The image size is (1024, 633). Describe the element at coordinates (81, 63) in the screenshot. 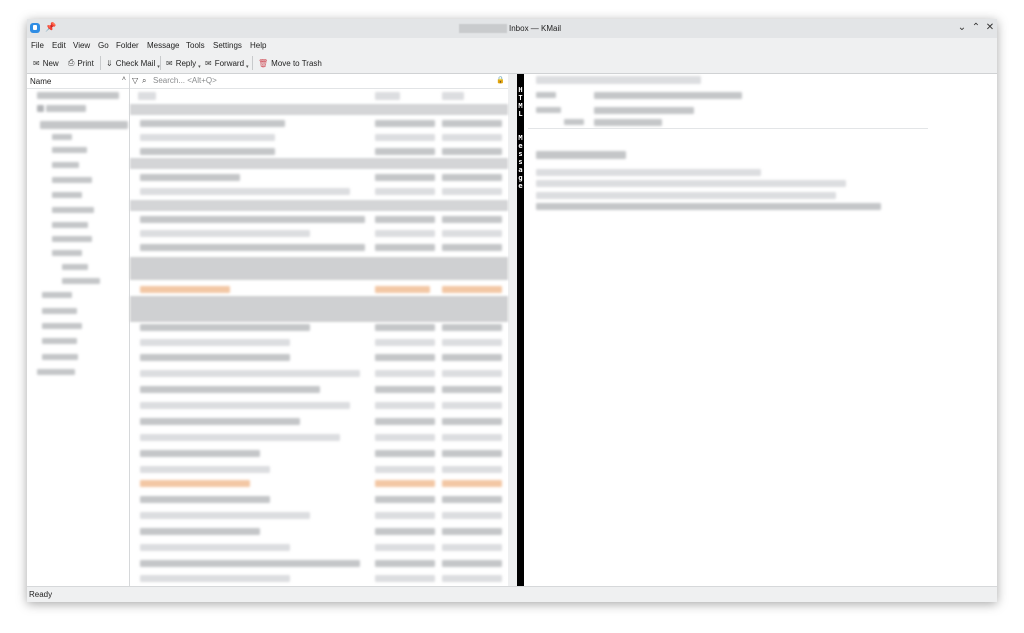

I see `print-button: ⎙ Print` at that location.